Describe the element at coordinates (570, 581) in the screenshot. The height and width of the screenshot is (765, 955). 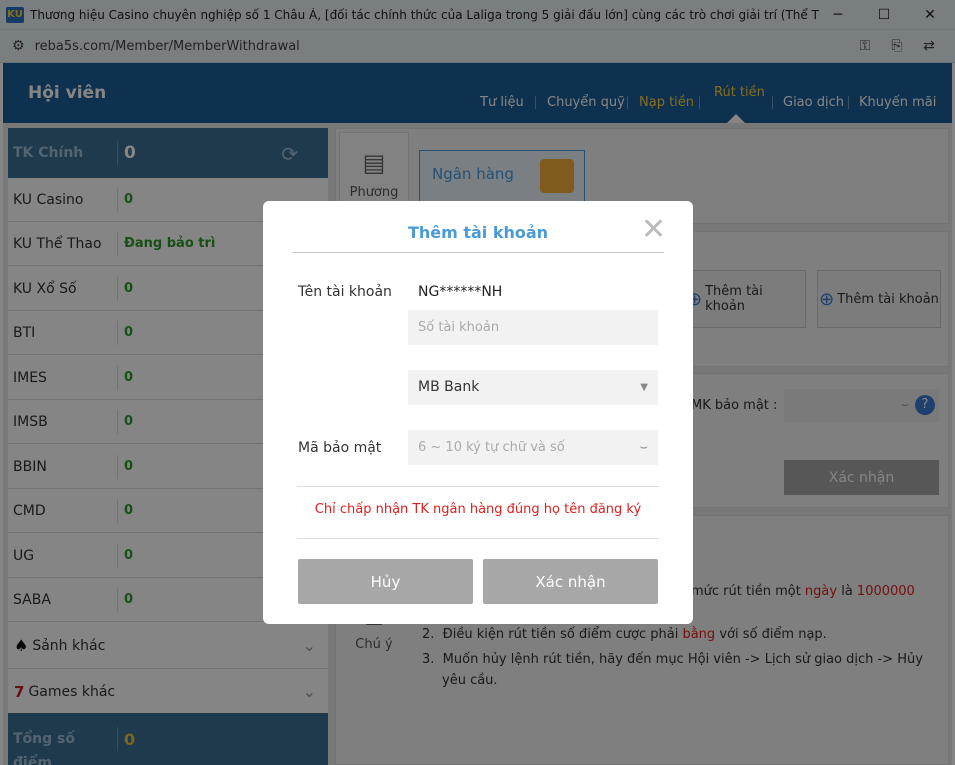
I see `confirm-button: Xác nhận` at that location.